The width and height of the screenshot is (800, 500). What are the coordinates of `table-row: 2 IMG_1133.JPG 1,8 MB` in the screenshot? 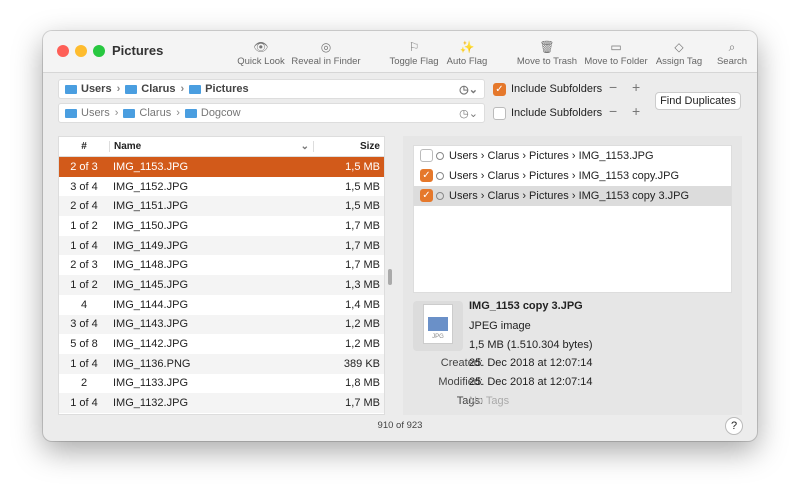 It's located at (221, 384).